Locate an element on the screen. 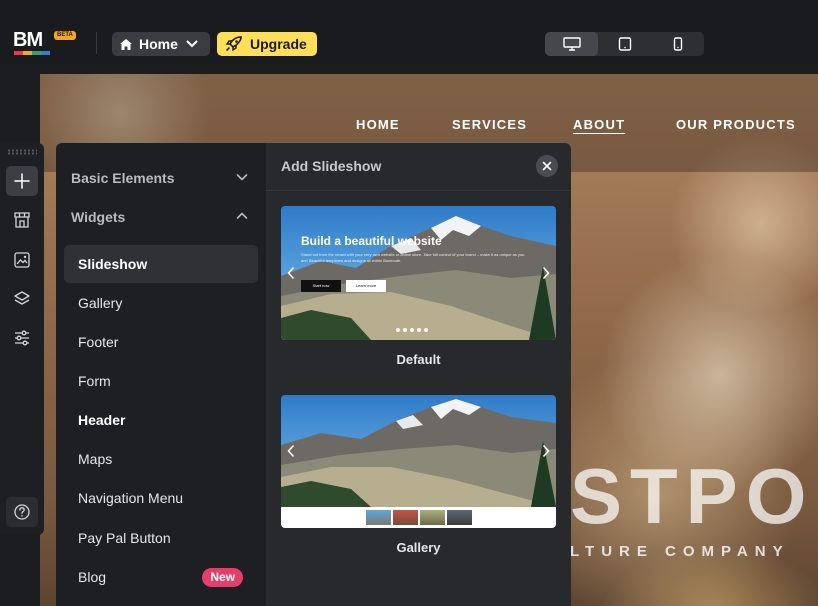 This screenshot has height=606, width=818. slide-dots is located at coordinates (412, 330).